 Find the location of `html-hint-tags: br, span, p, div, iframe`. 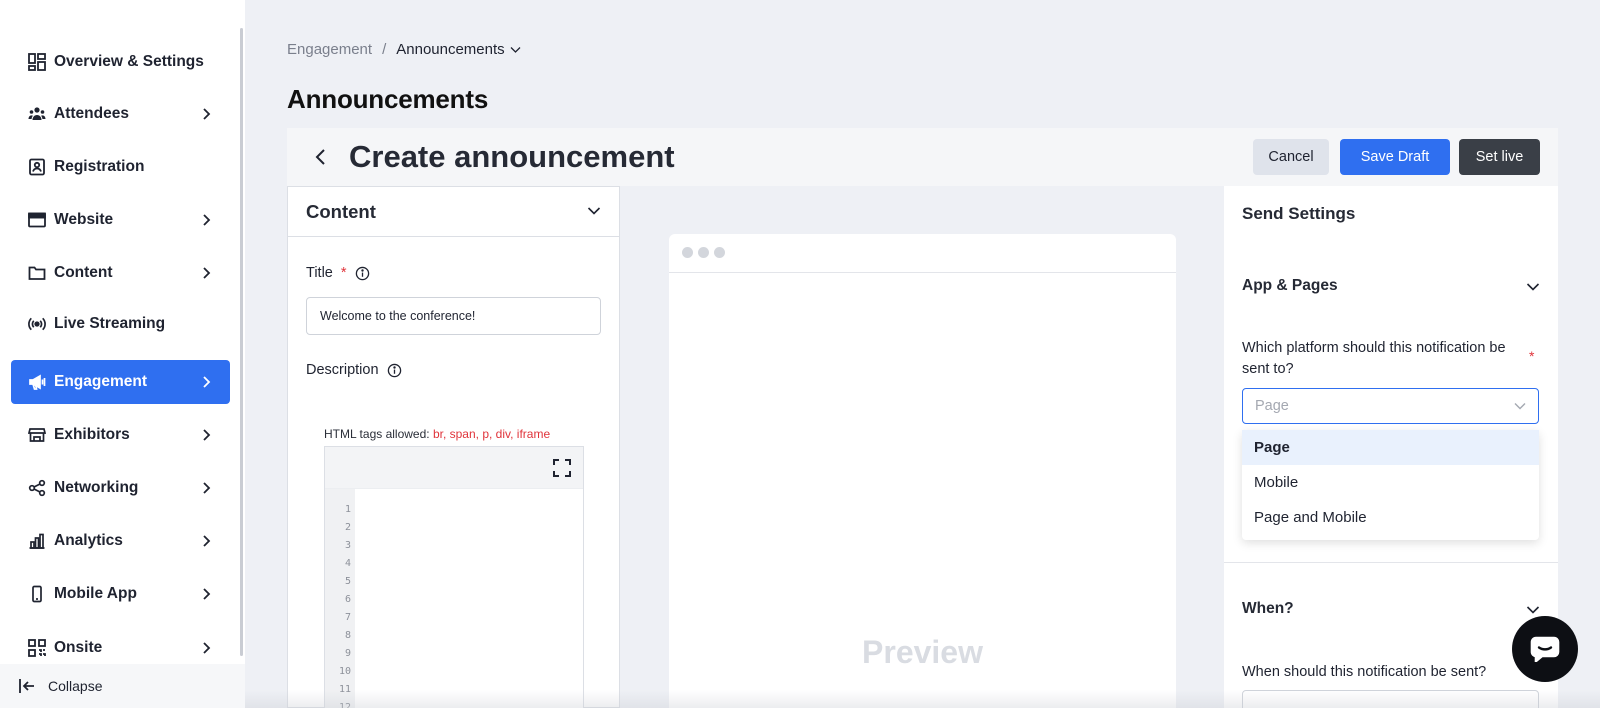

html-hint-tags: br, span, p, div, iframe is located at coordinates (491, 434).